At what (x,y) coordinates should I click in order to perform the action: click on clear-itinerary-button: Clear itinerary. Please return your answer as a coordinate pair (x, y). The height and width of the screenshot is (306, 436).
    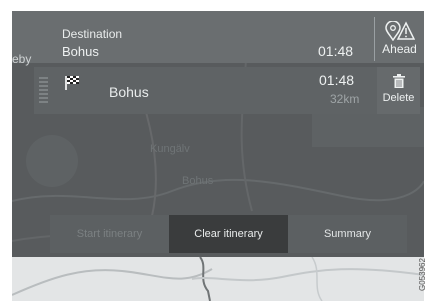
    Looking at the image, I should click on (228, 234).